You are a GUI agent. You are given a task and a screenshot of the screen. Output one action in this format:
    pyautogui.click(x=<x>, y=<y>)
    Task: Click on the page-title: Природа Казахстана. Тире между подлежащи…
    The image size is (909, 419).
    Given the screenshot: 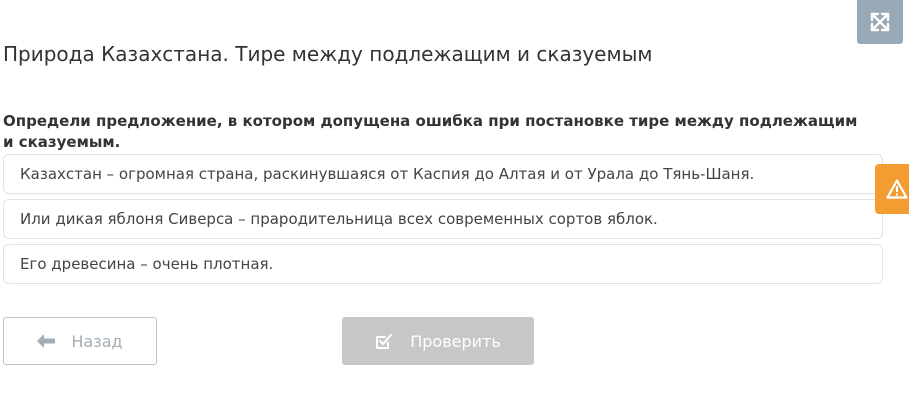 What is the action you would take?
    pyautogui.click(x=328, y=54)
    